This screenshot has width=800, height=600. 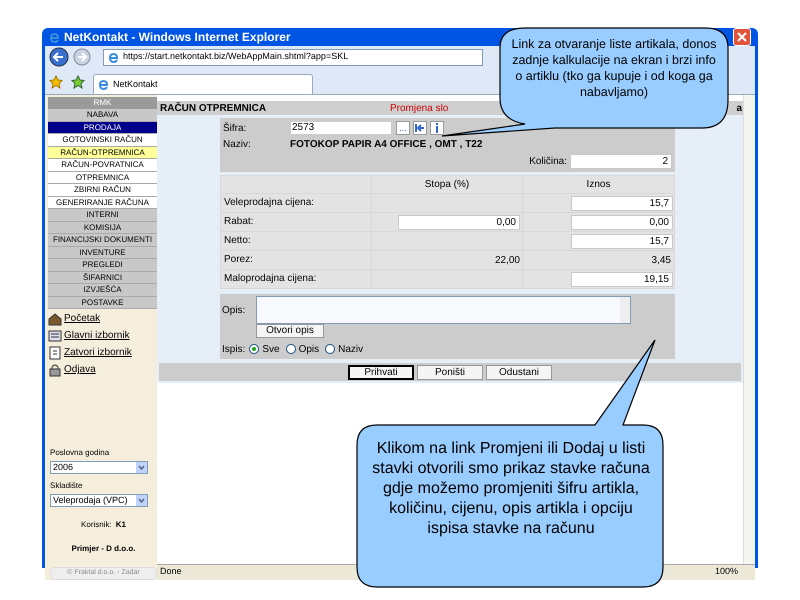 What do you see at coordinates (54, 37) in the screenshot?
I see `browser-logo-icon` at bounding box center [54, 37].